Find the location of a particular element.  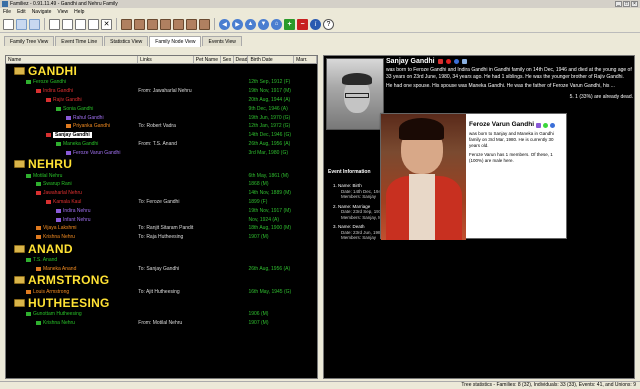

save-icon is located at coordinates (34, 24).